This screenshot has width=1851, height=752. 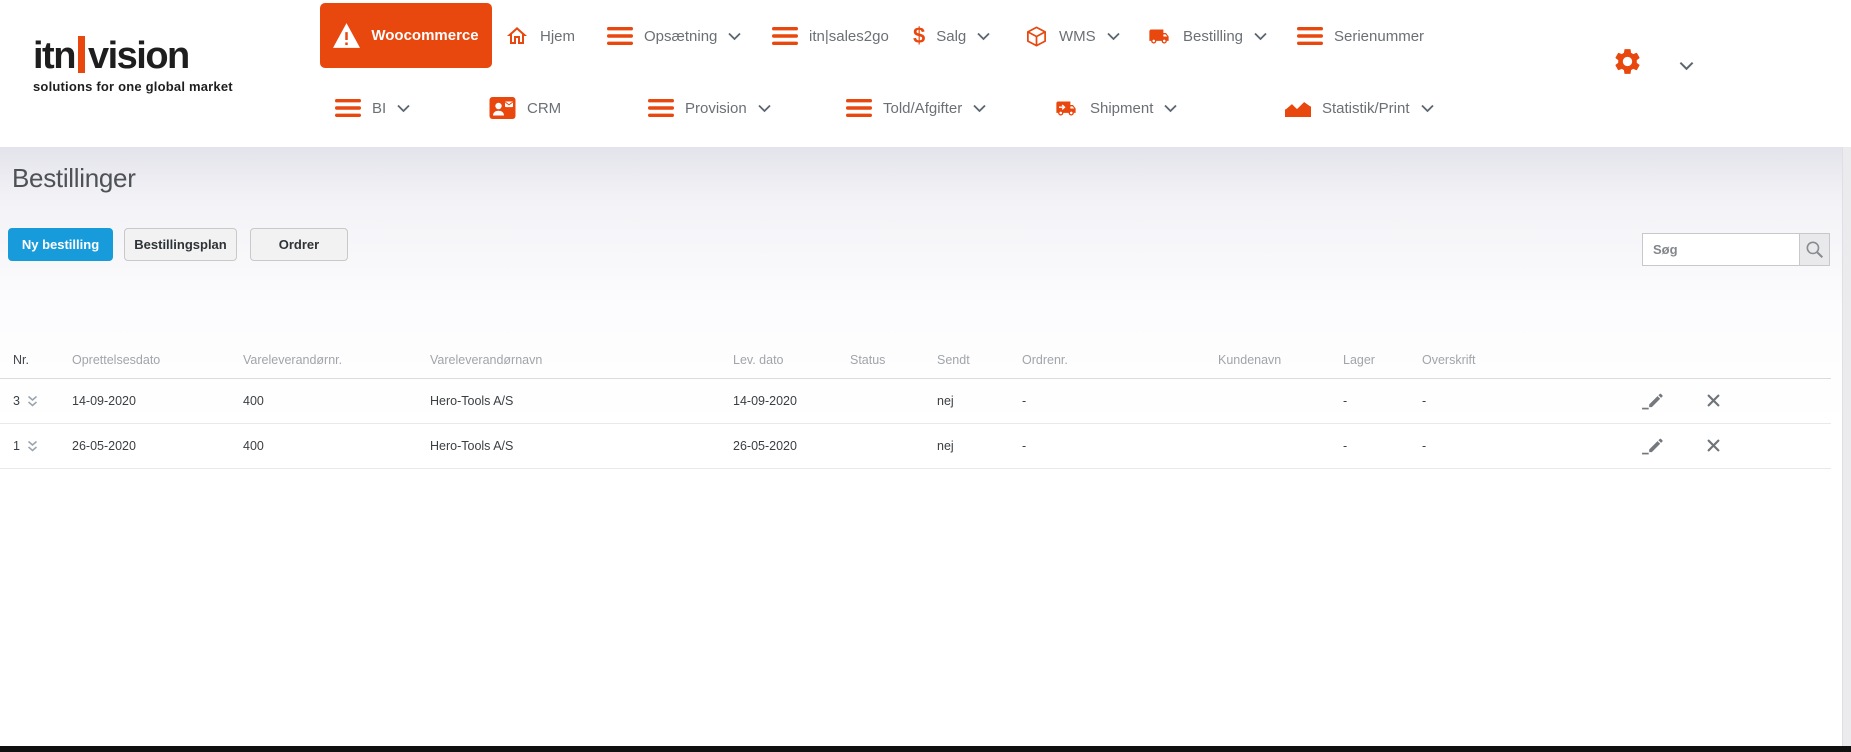 I want to click on column-header-overskrift: Overskrift, so click(x=1531, y=363).